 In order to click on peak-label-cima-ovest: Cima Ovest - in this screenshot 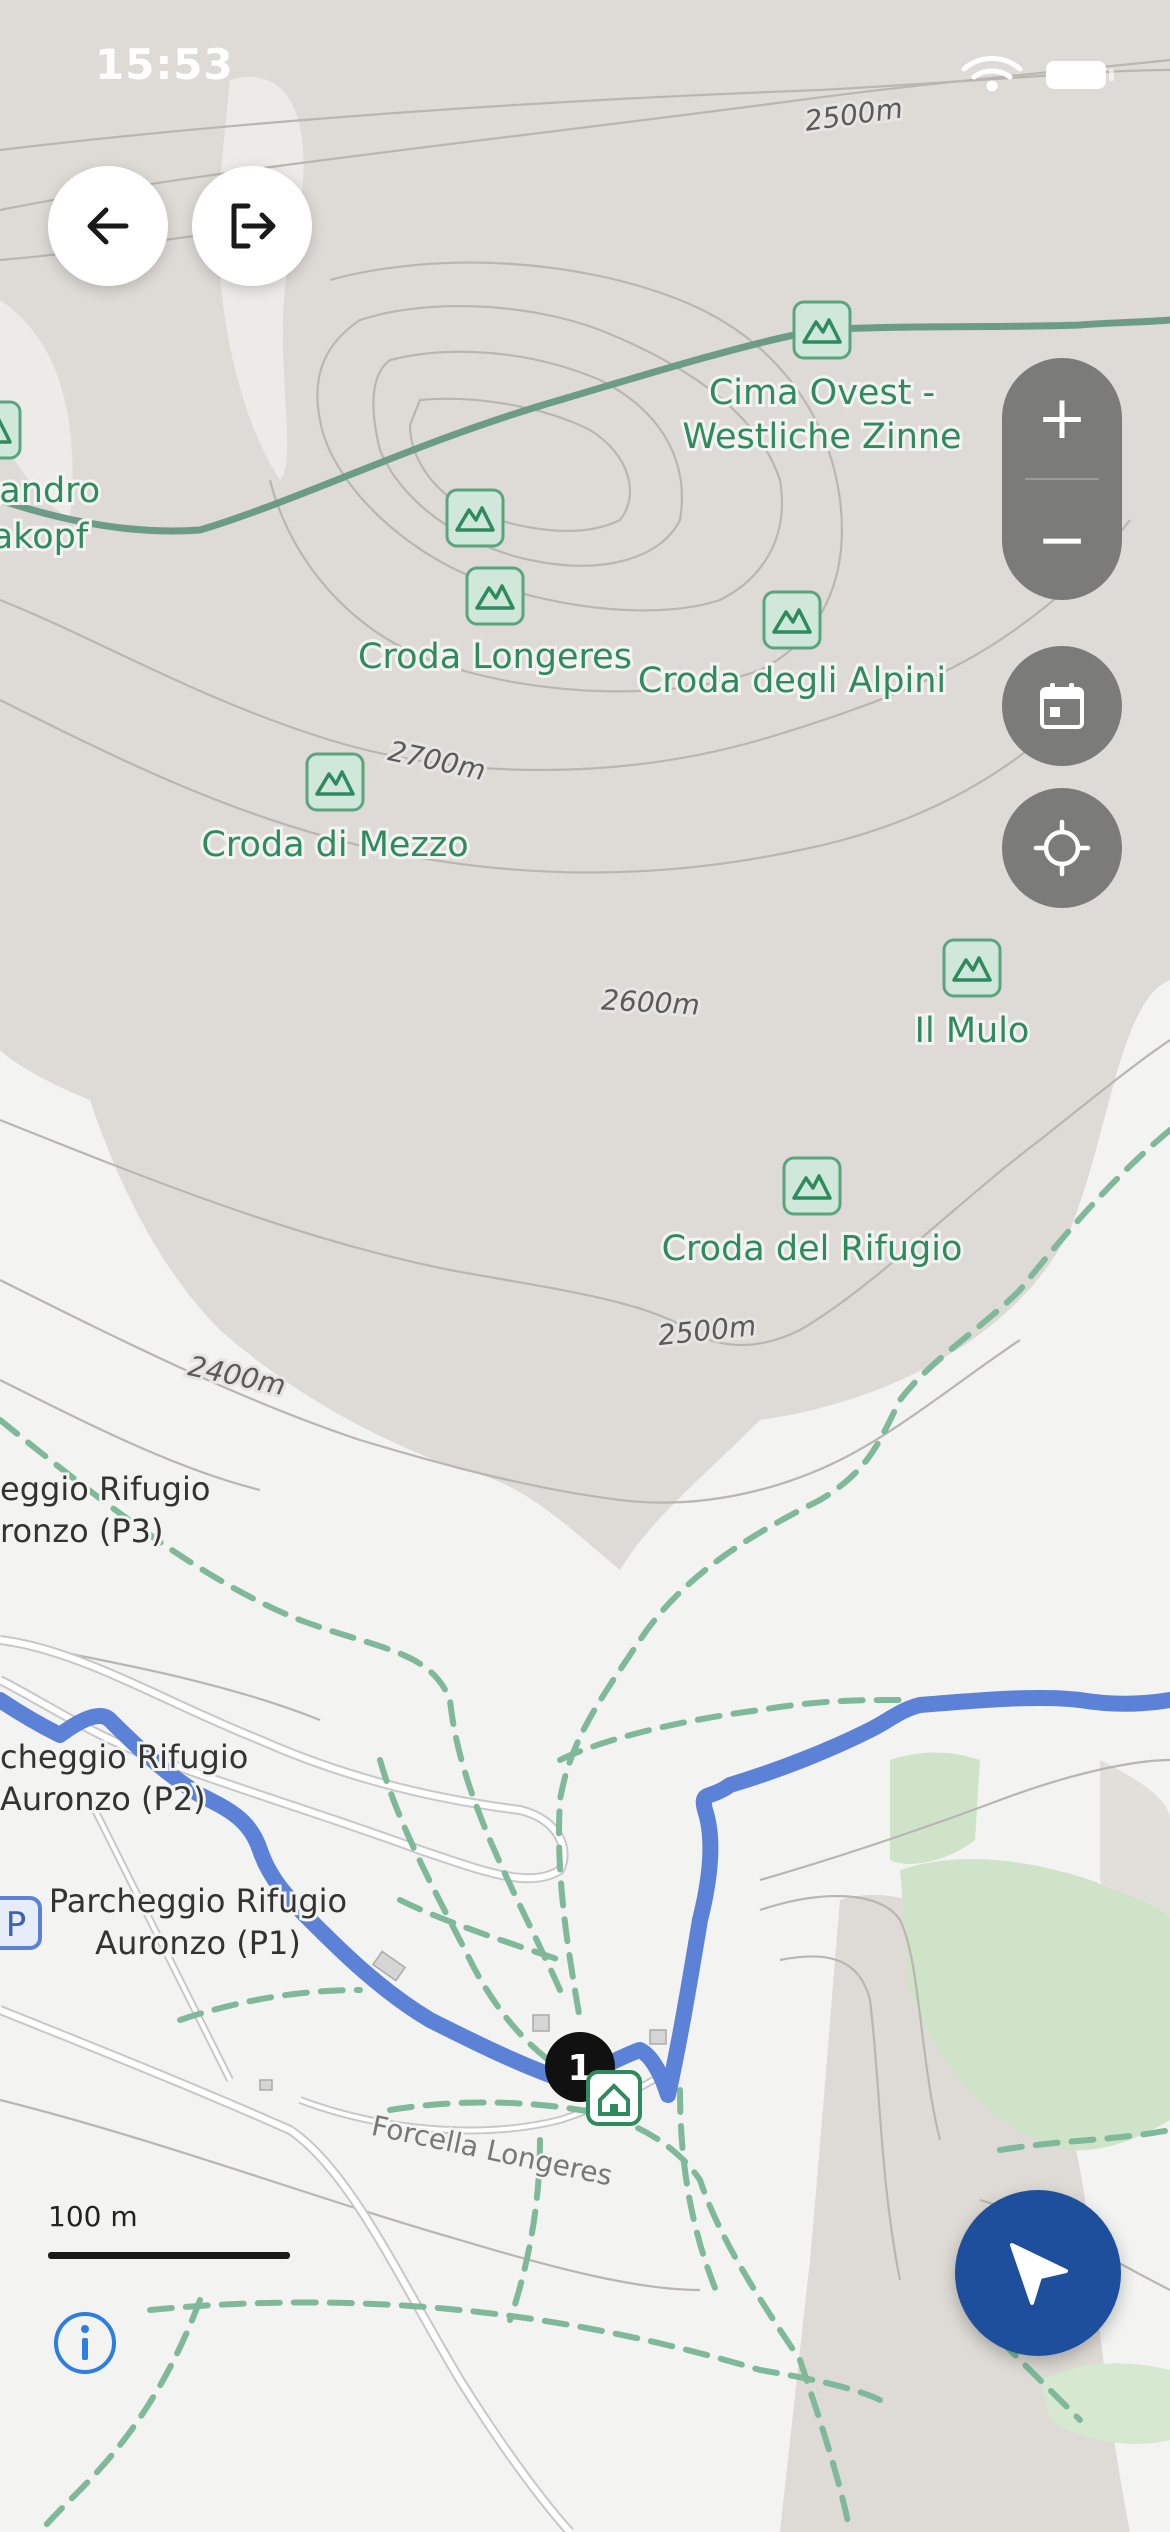, I will do `click(822, 393)`.